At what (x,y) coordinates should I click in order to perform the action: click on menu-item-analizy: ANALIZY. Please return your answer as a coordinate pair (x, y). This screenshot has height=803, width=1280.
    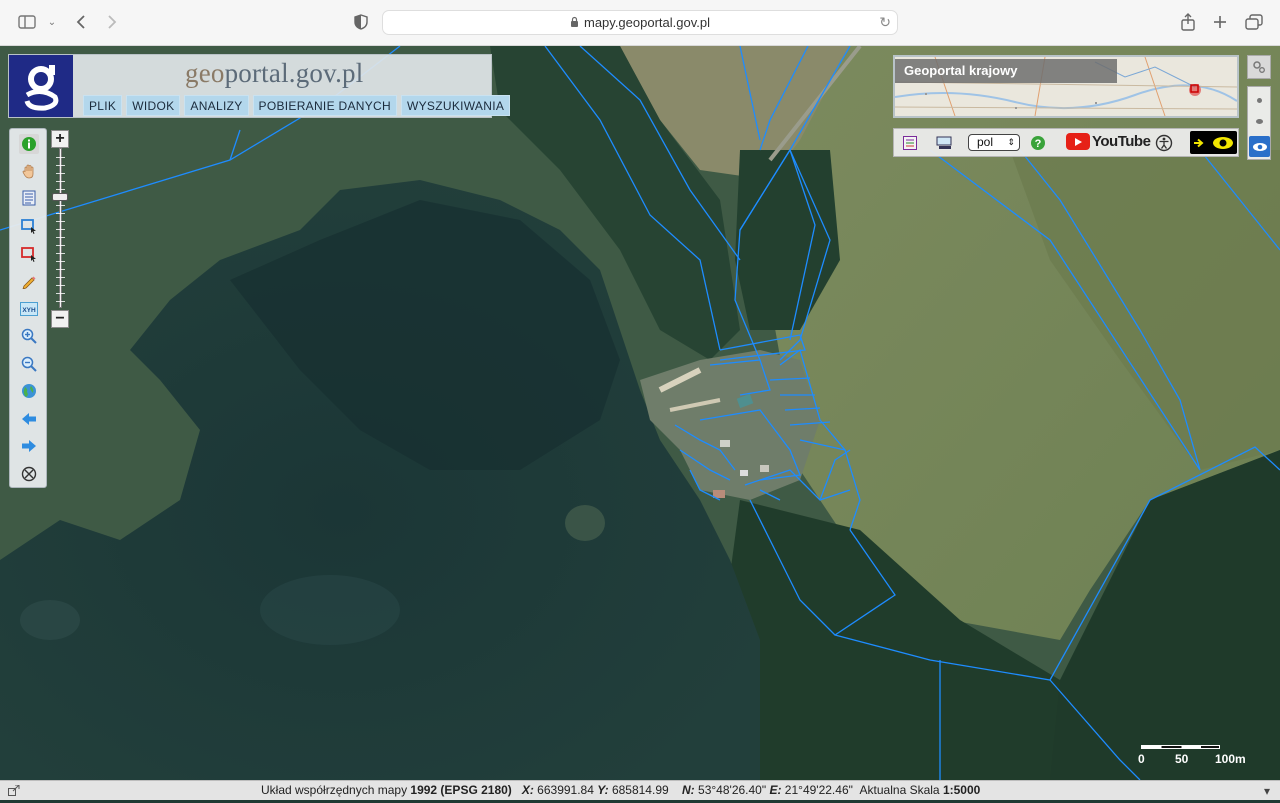
    Looking at the image, I should click on (216, 105).